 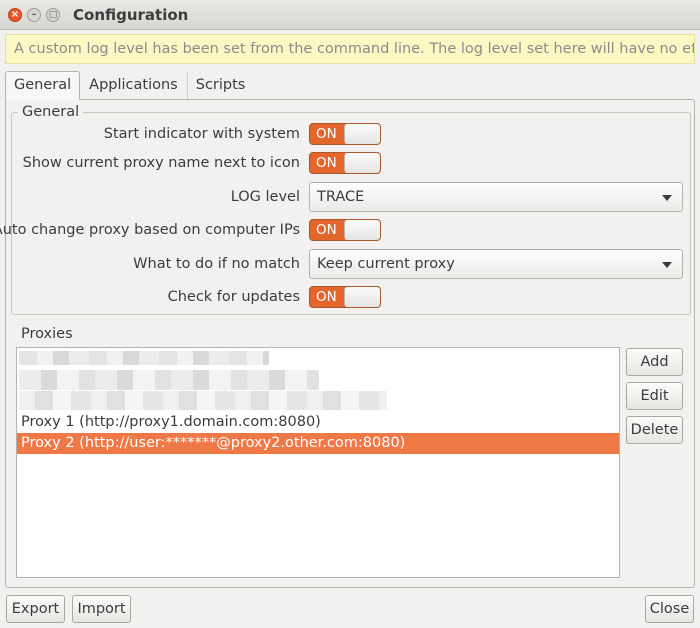 What do you see at coordinates (386, 264) in the screenshot?
I see `no-match-value: Keep current proxy` at bounding box center [386, 264].